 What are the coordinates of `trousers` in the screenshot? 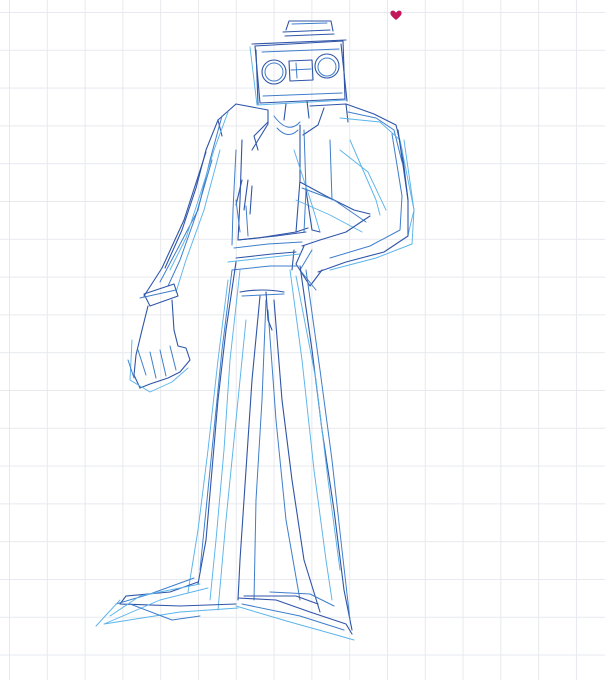 It's located at (270, 446).